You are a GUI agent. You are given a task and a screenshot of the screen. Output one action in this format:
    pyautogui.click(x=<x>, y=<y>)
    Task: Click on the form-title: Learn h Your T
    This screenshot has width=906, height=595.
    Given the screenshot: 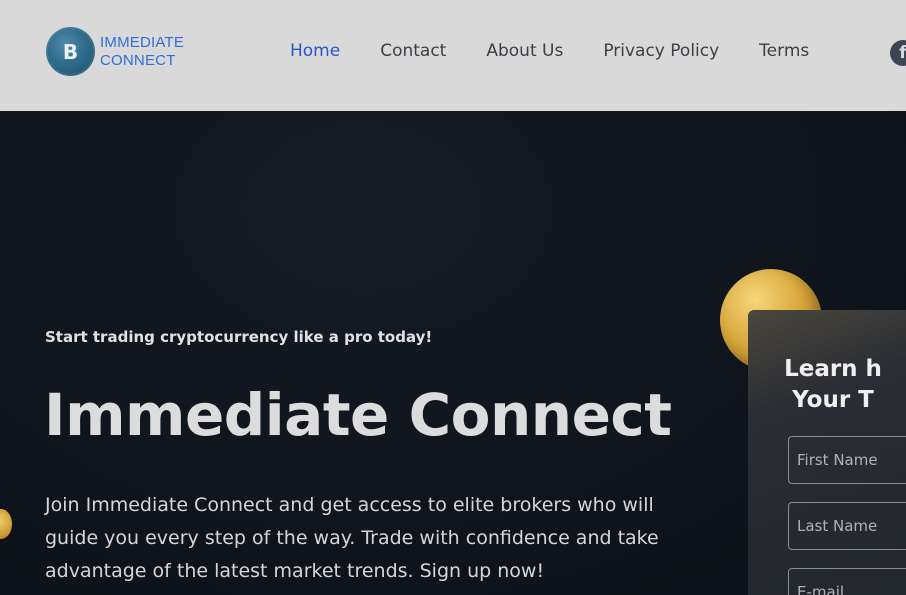 What is the action you would take?
    pyautogui.click(x=827, y=385)
    